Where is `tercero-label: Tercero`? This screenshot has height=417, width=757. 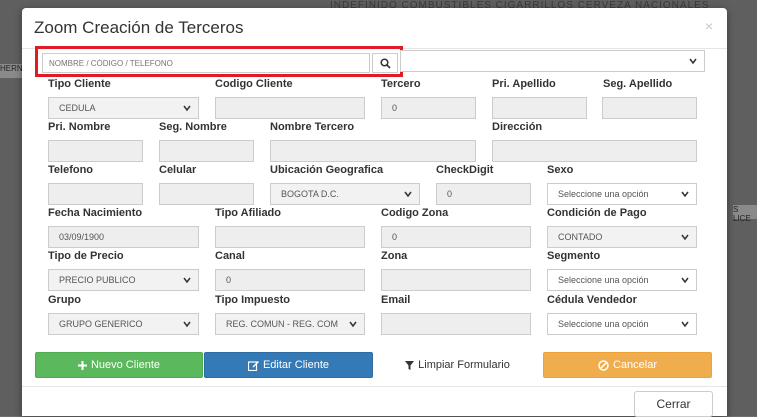 tercero-label: Tercero is located at coordinates (401, 84).